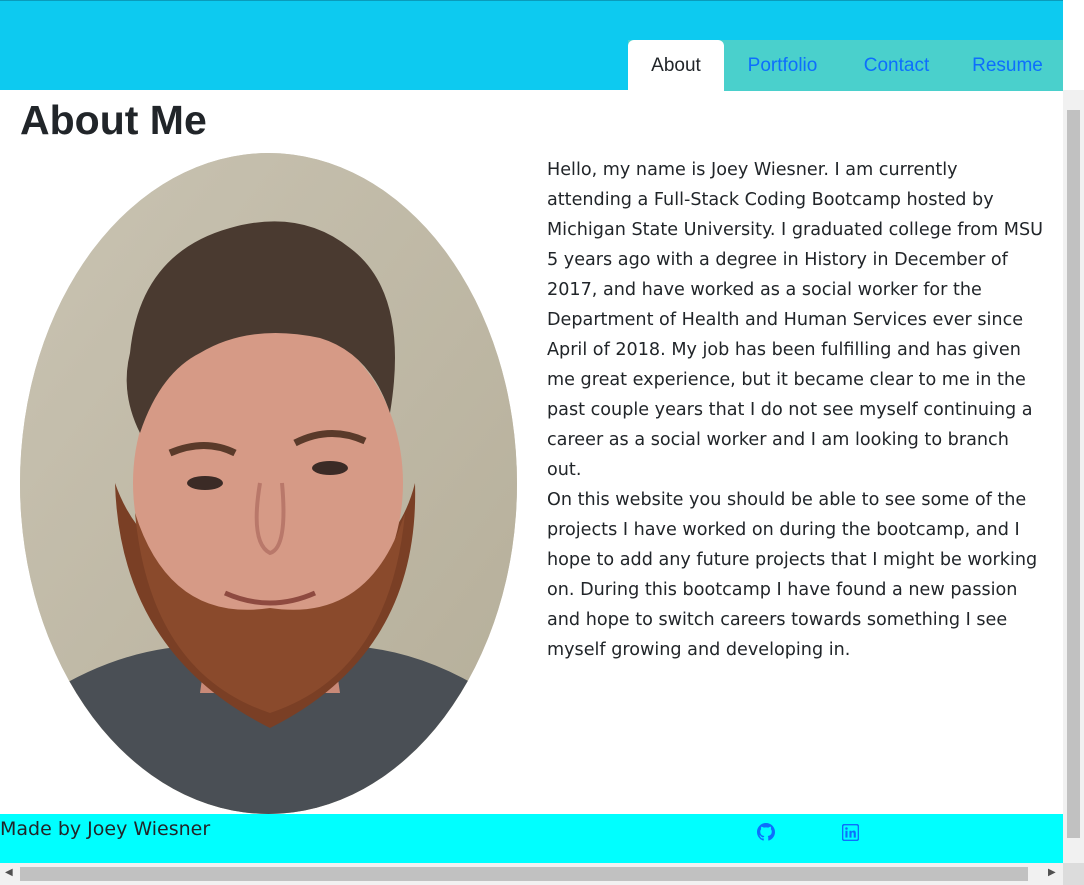  Describe the element at coordinates (113, 120) in the screenshot. I see `page-title: About Me` at that location.